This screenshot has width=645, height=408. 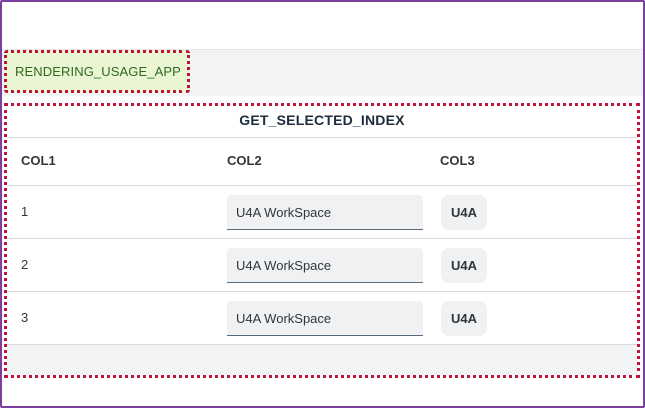 What do you see at coordinates (244, 160) in the screenshot?
I see `column-header-col2: COL2` at bounding box center [244, 160].